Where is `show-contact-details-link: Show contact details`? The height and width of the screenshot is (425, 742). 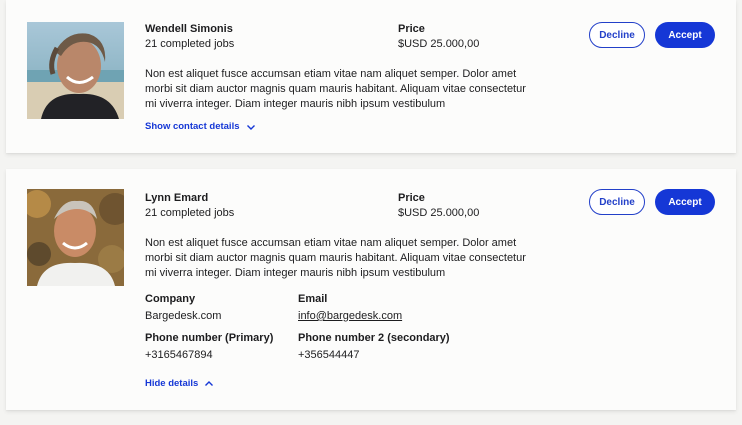 show-contact-details-link: Show contact details is located at coordinates (200, 126).